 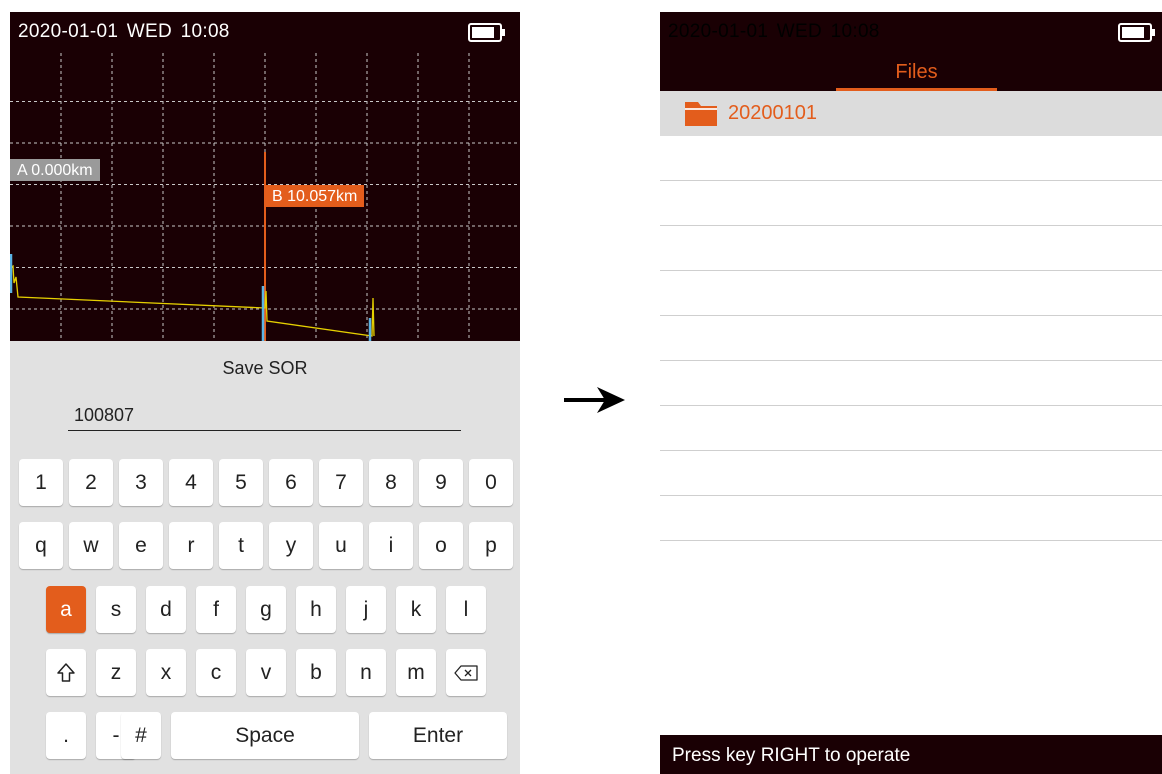 What do you see at coordinates (916, 74) in the screenshot?
I see `tab-files: Files` at bounding box center [916, 74].